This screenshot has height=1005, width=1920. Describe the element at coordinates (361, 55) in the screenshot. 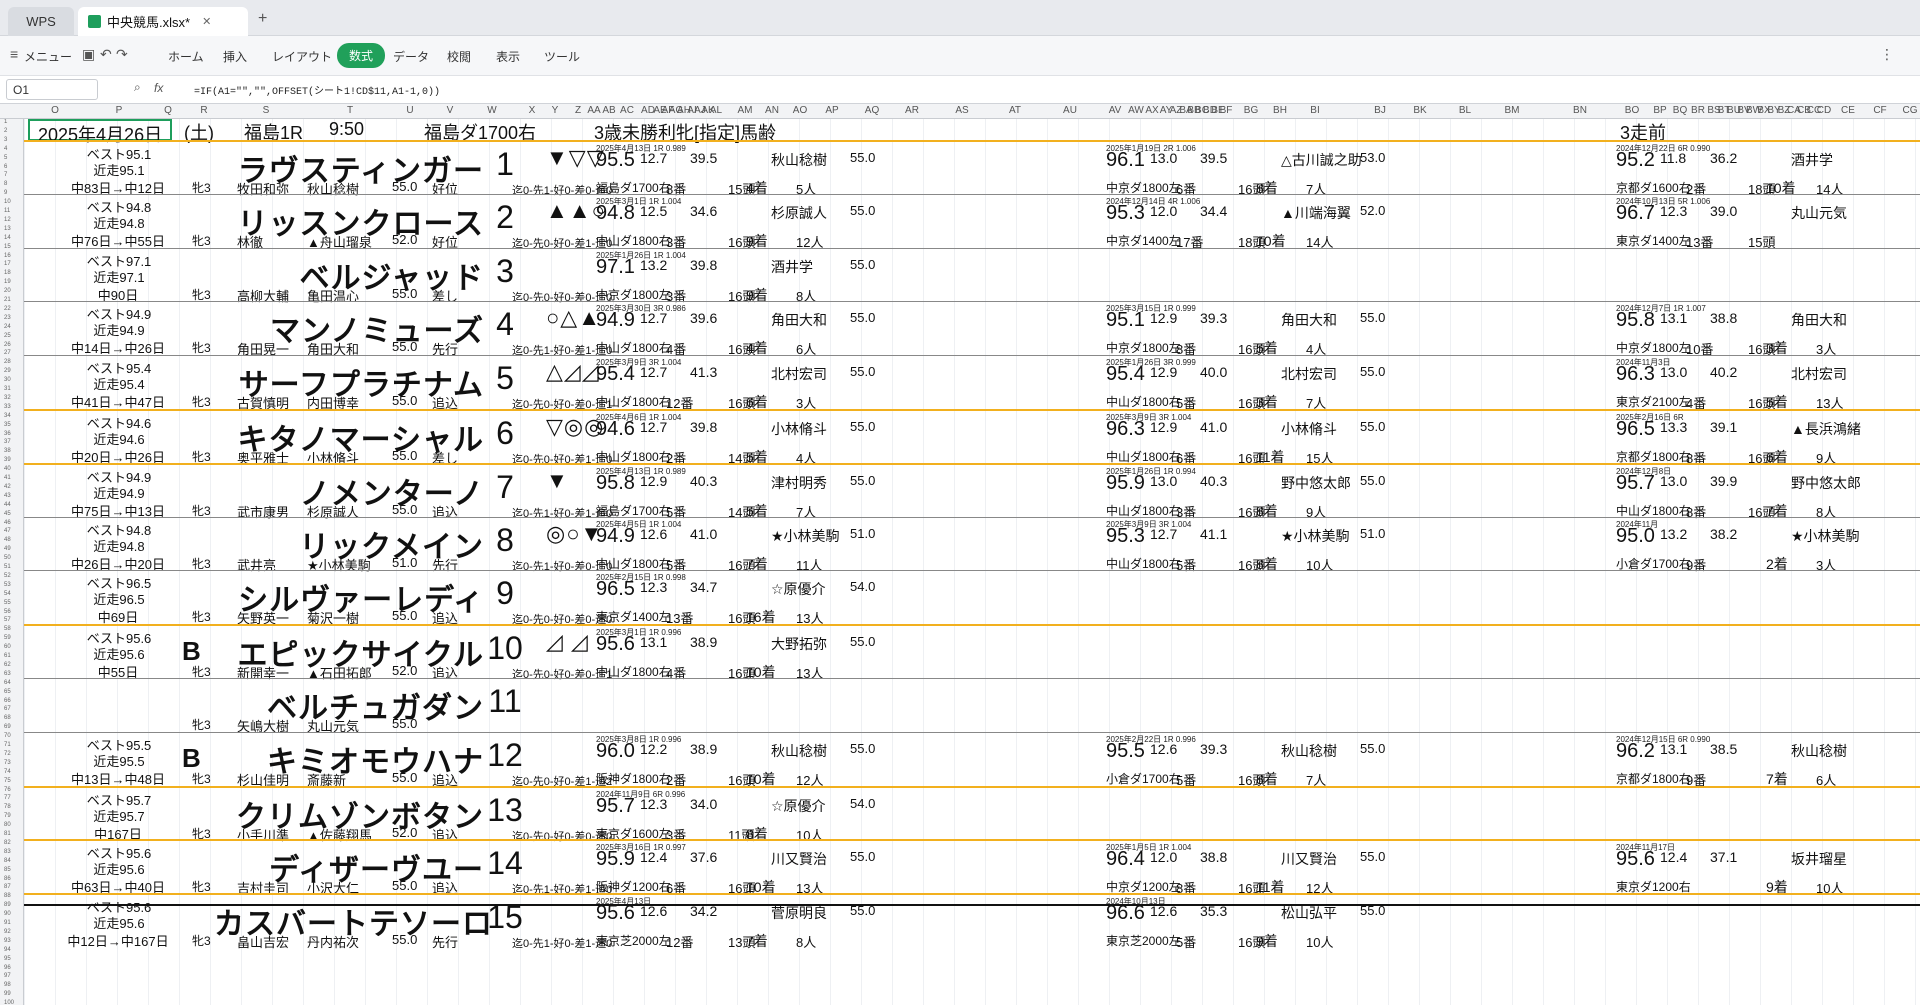

I see `menu-item-formula: 数式` at that location.